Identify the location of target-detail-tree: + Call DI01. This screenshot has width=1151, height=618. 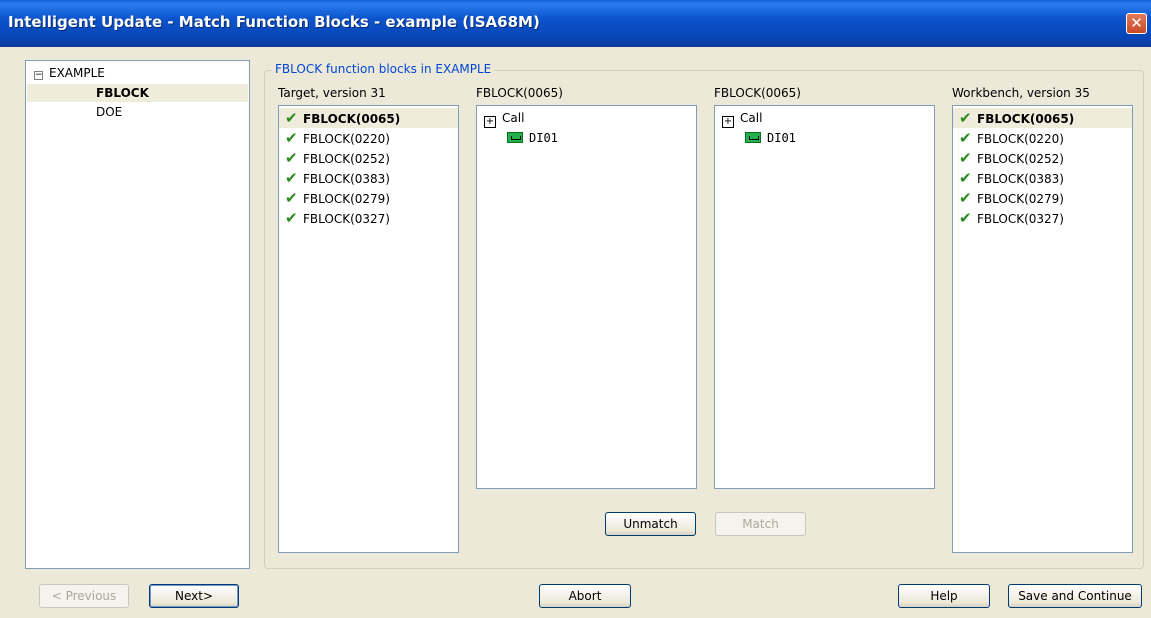
(586, 297).